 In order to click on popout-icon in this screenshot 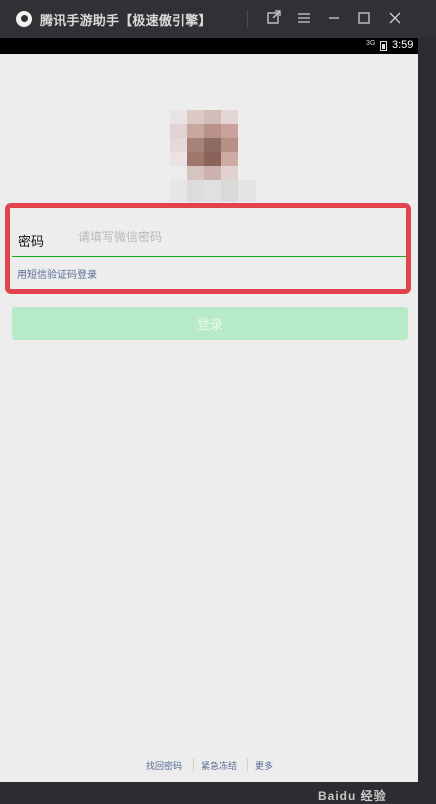, I will do `click(274, 19)`.